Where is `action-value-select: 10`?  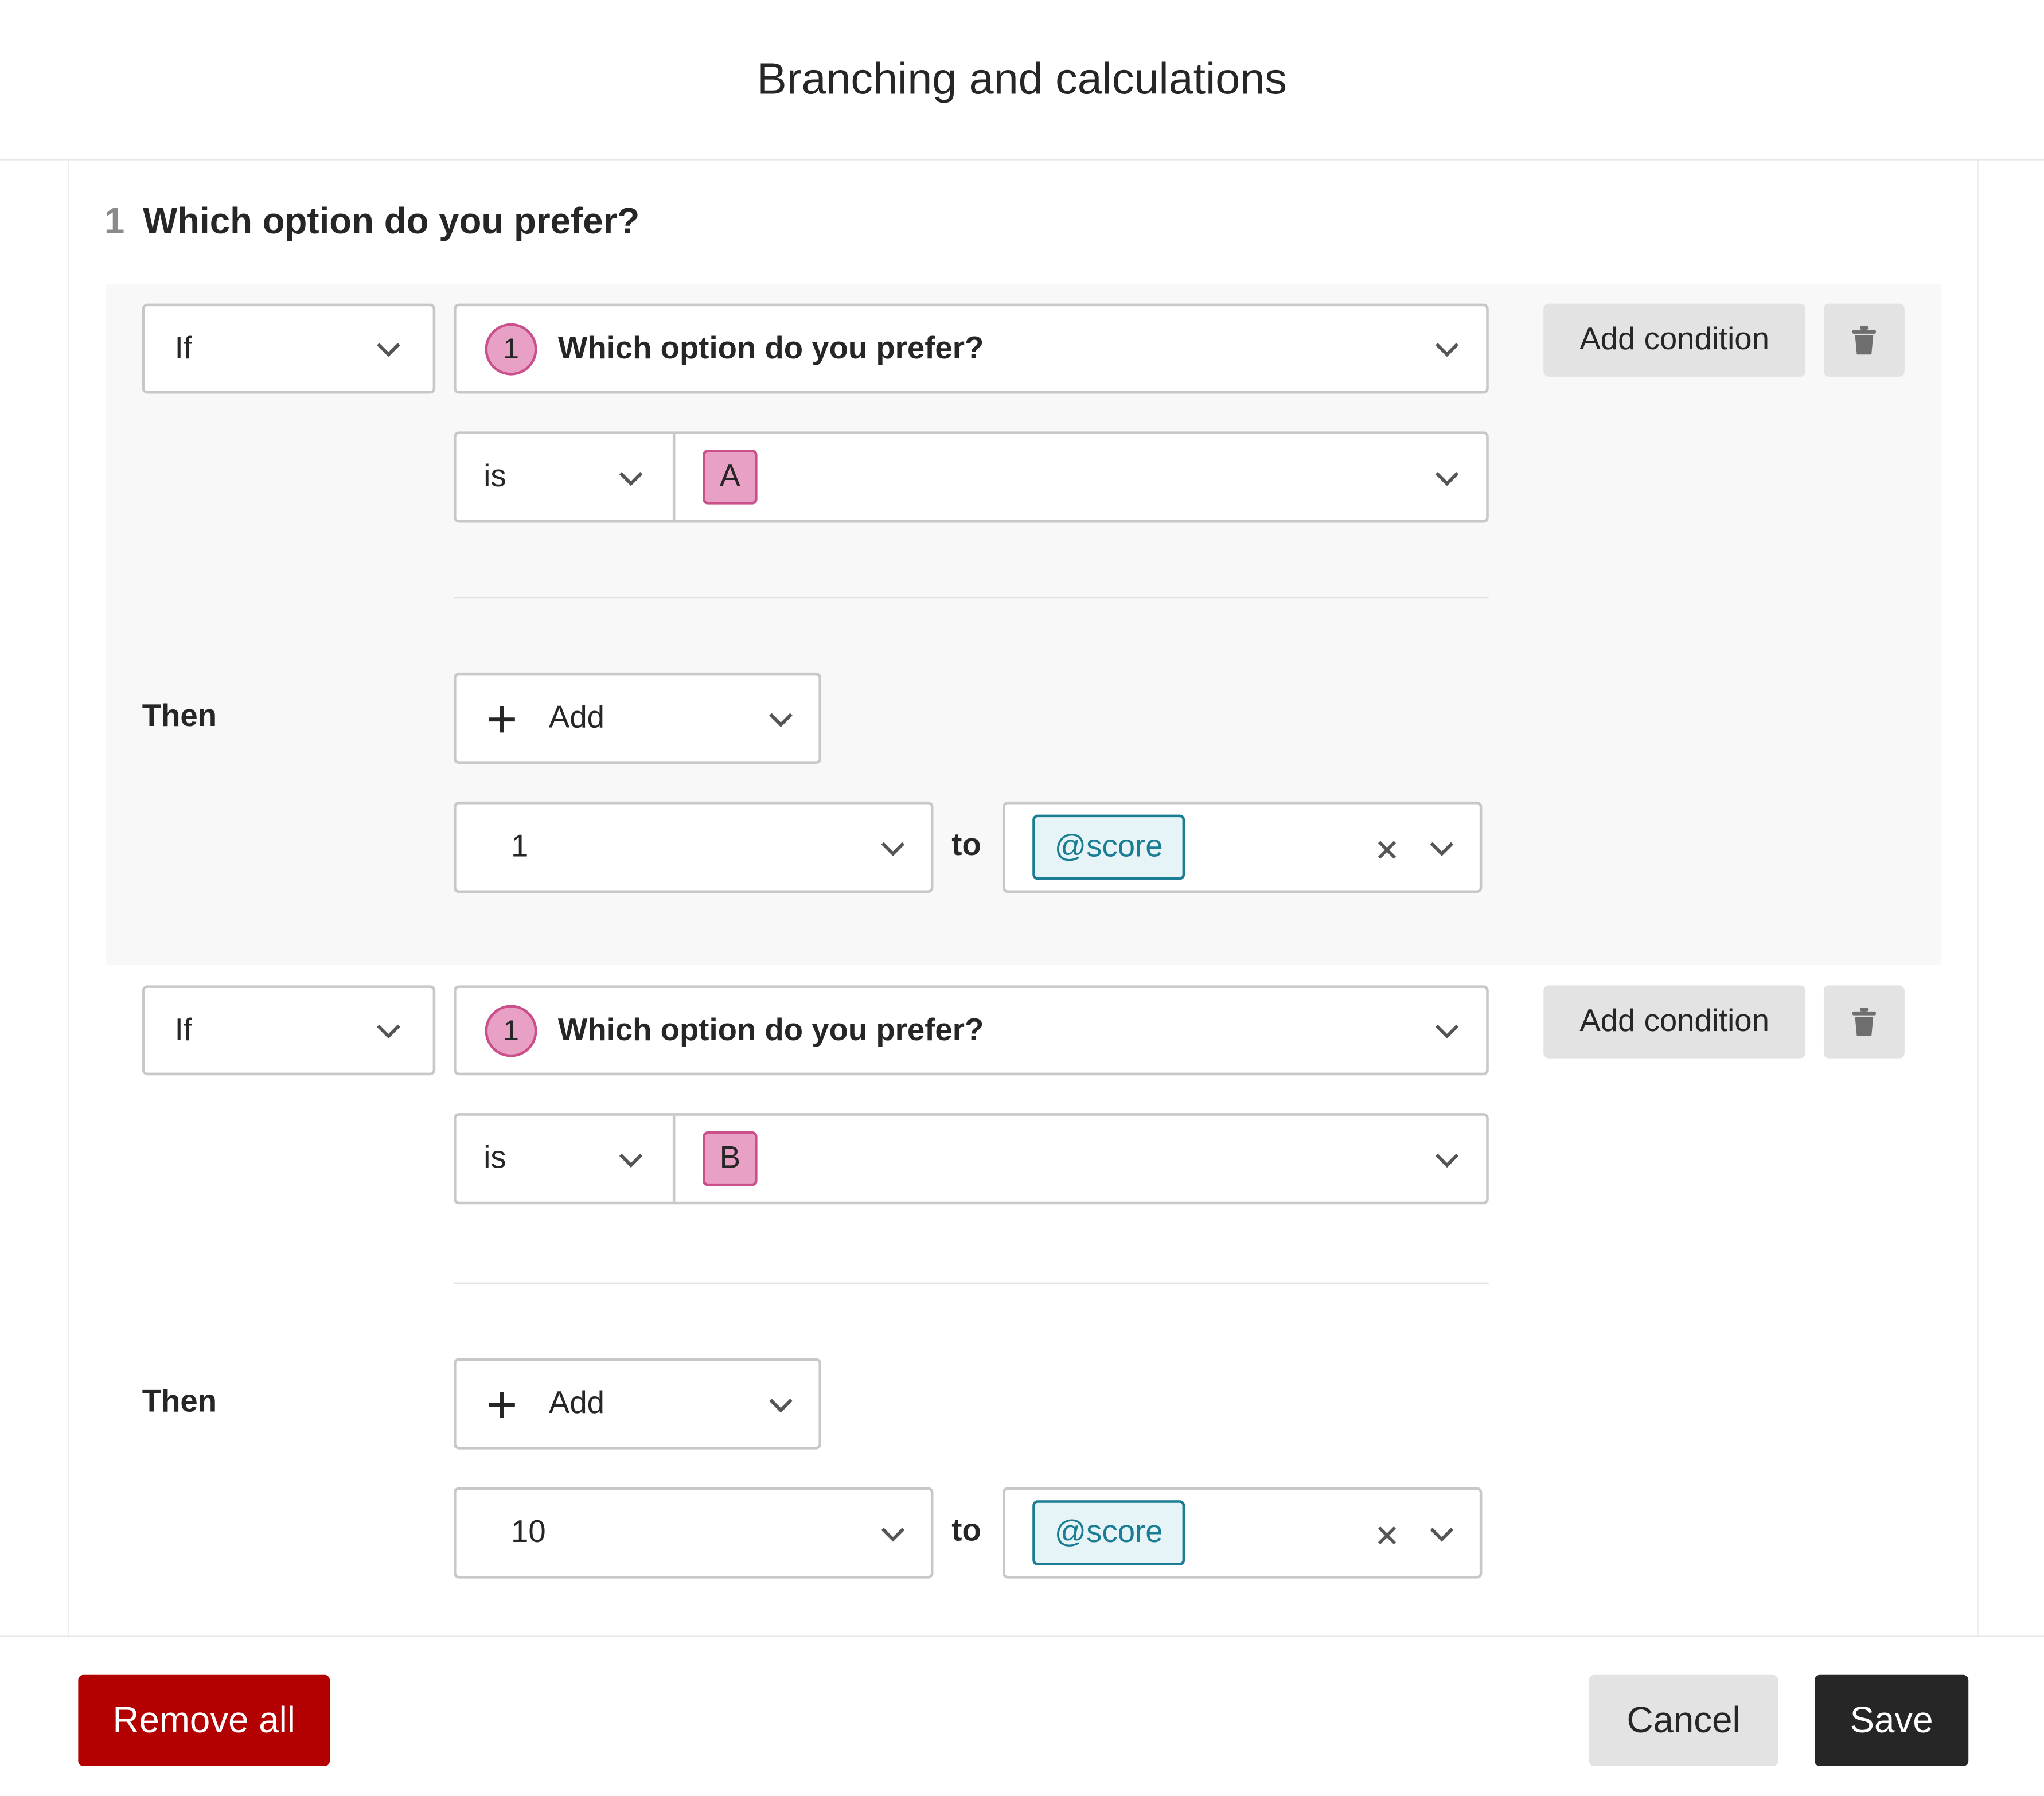
action-value-select: 10 is located at coordinates (694, 1533).